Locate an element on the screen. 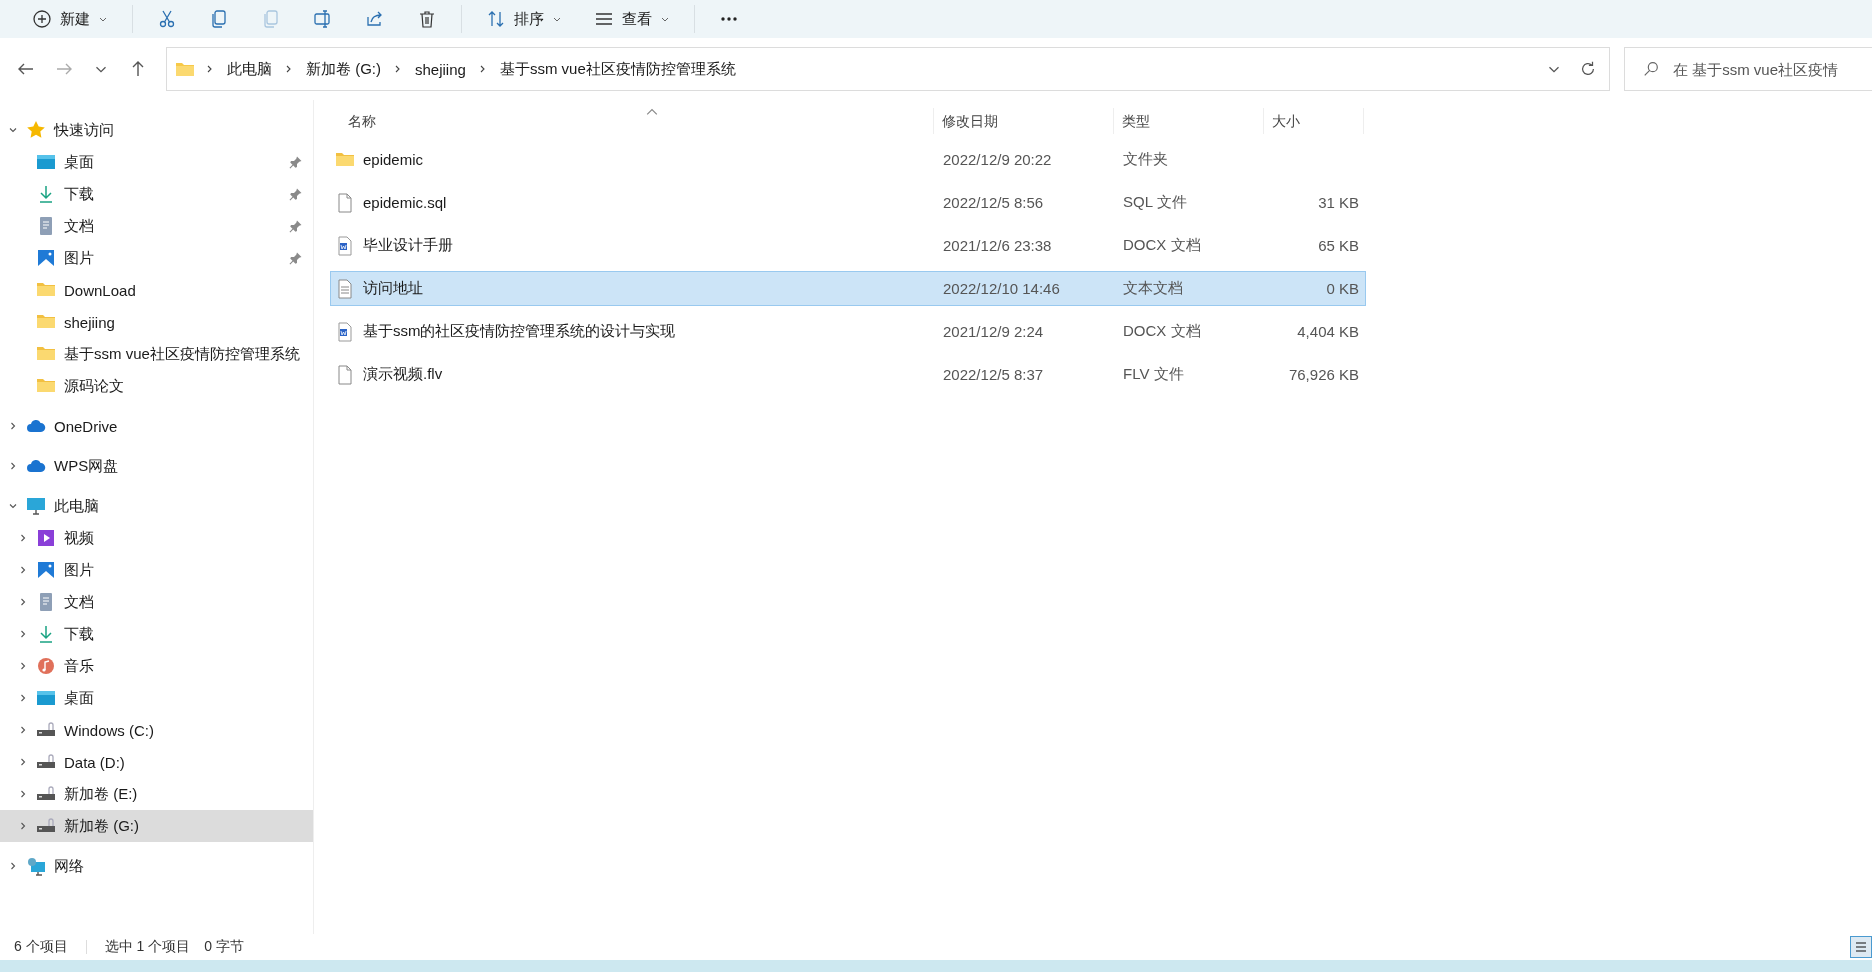 This screenshot has width=1872, height=972. file-size: 76,926 KB is located at coordinates (1323, 374).